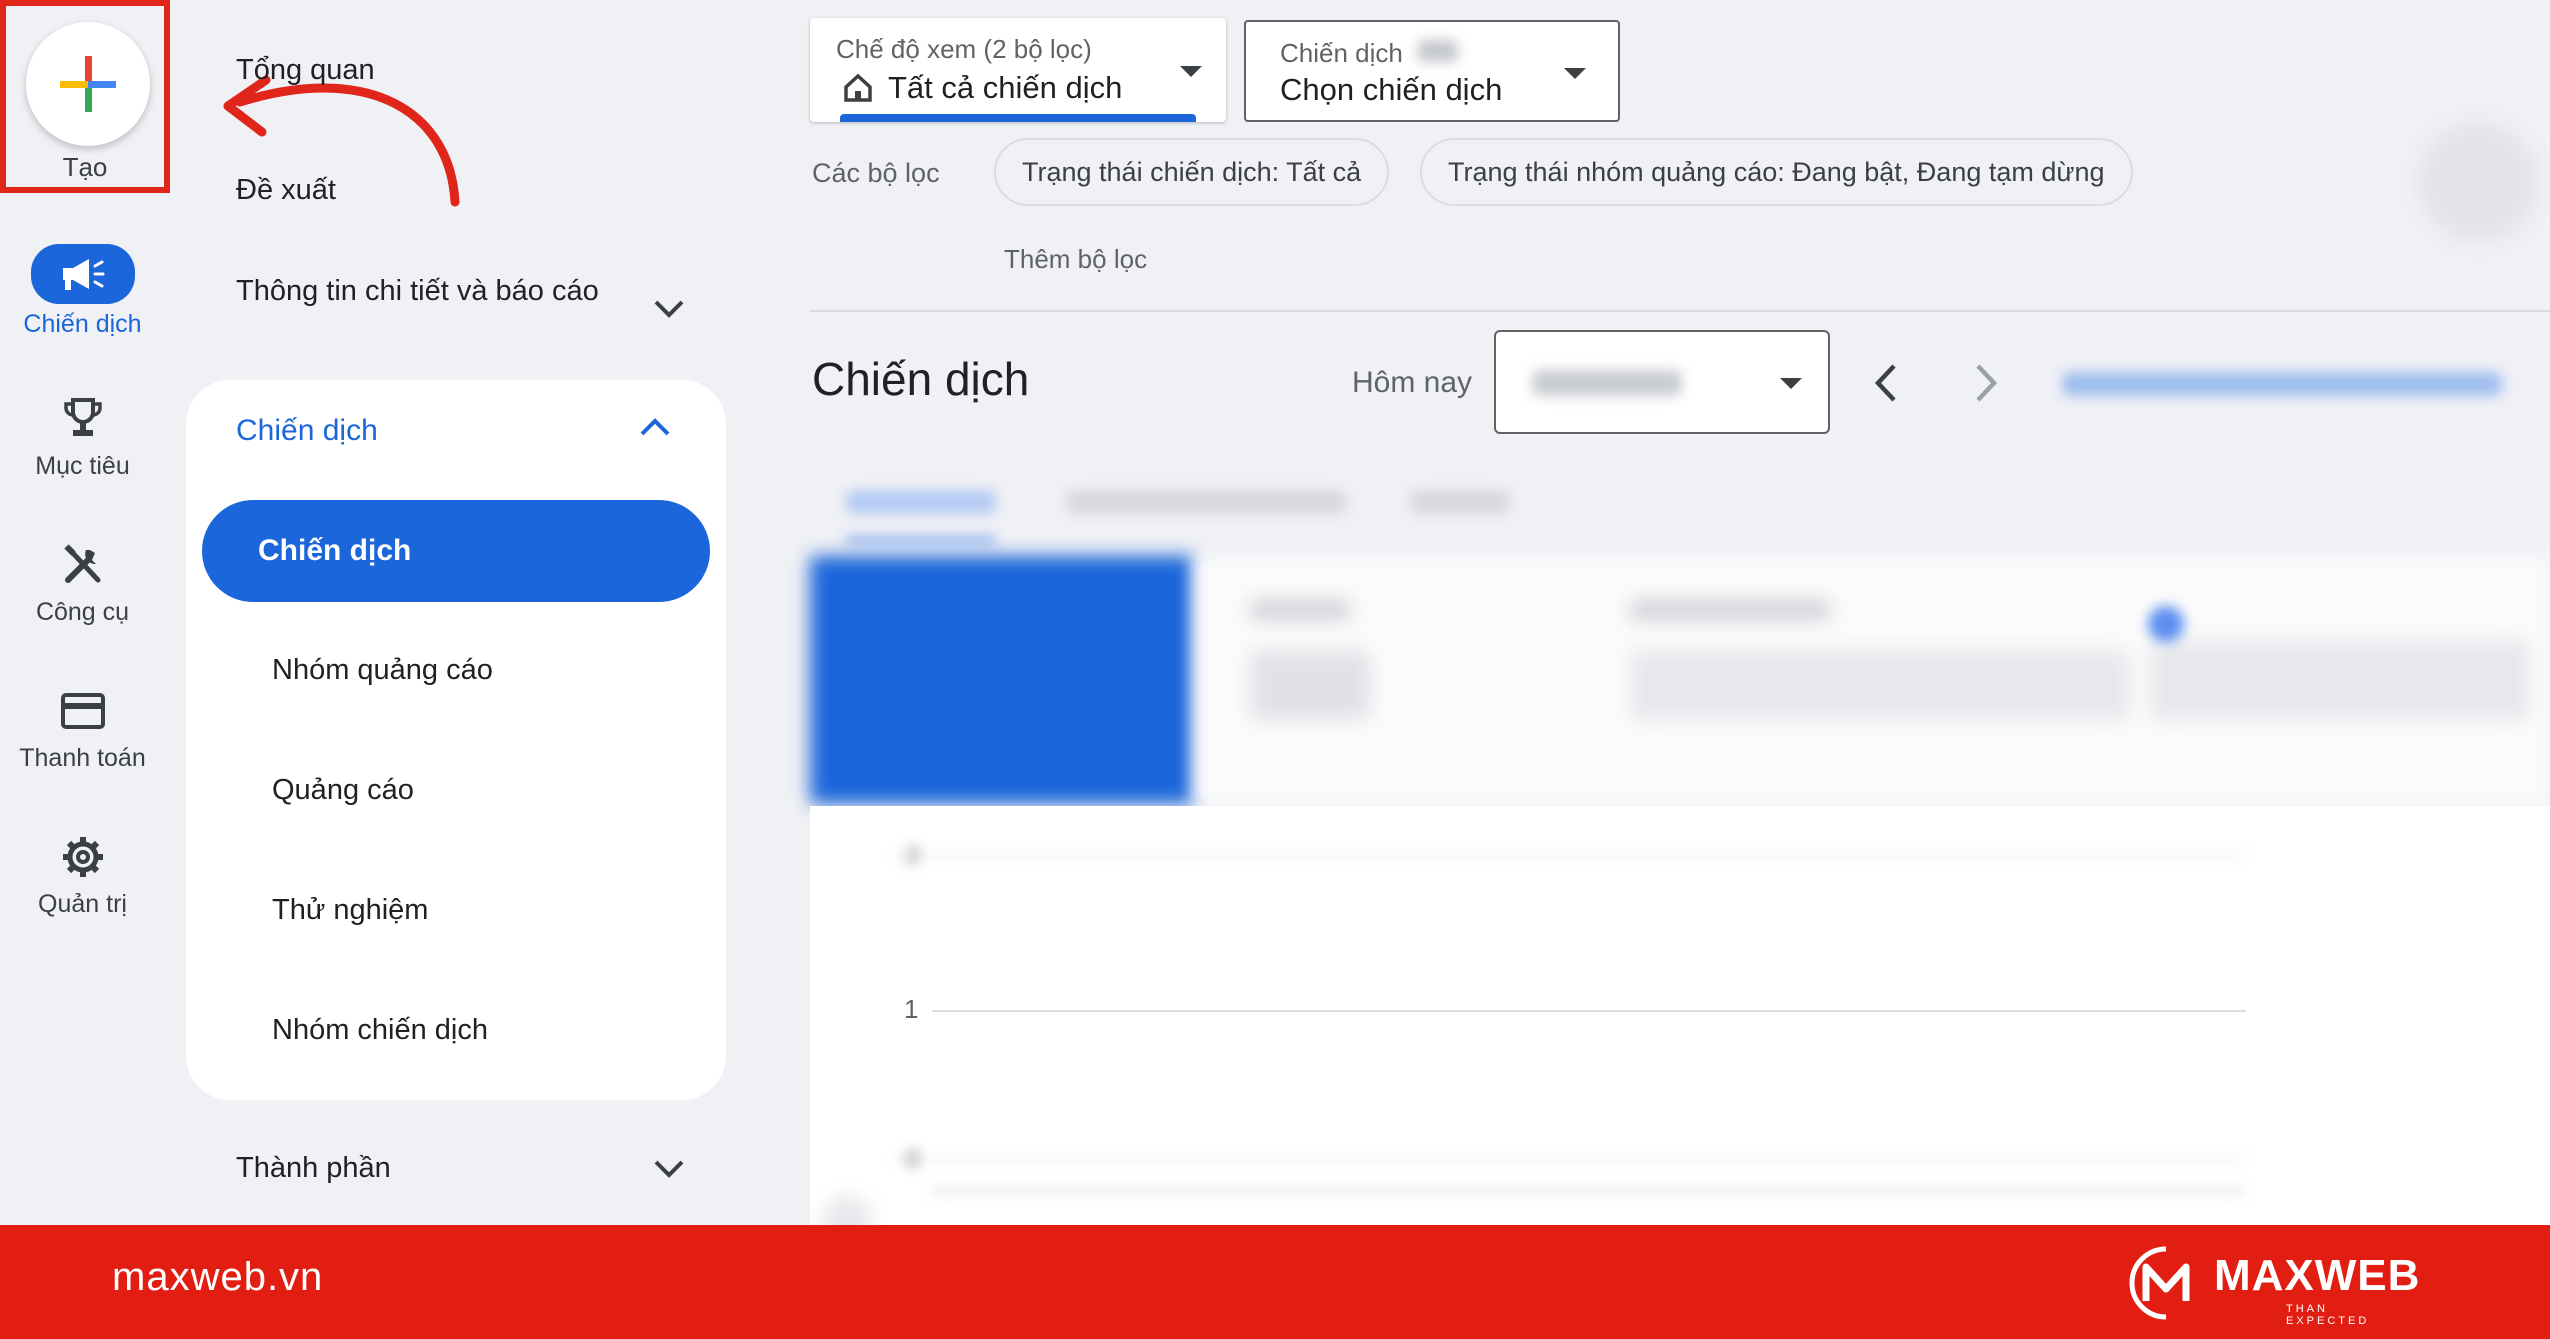  I want to click on rail-item-label: Thanh toán, so click(82, 758).